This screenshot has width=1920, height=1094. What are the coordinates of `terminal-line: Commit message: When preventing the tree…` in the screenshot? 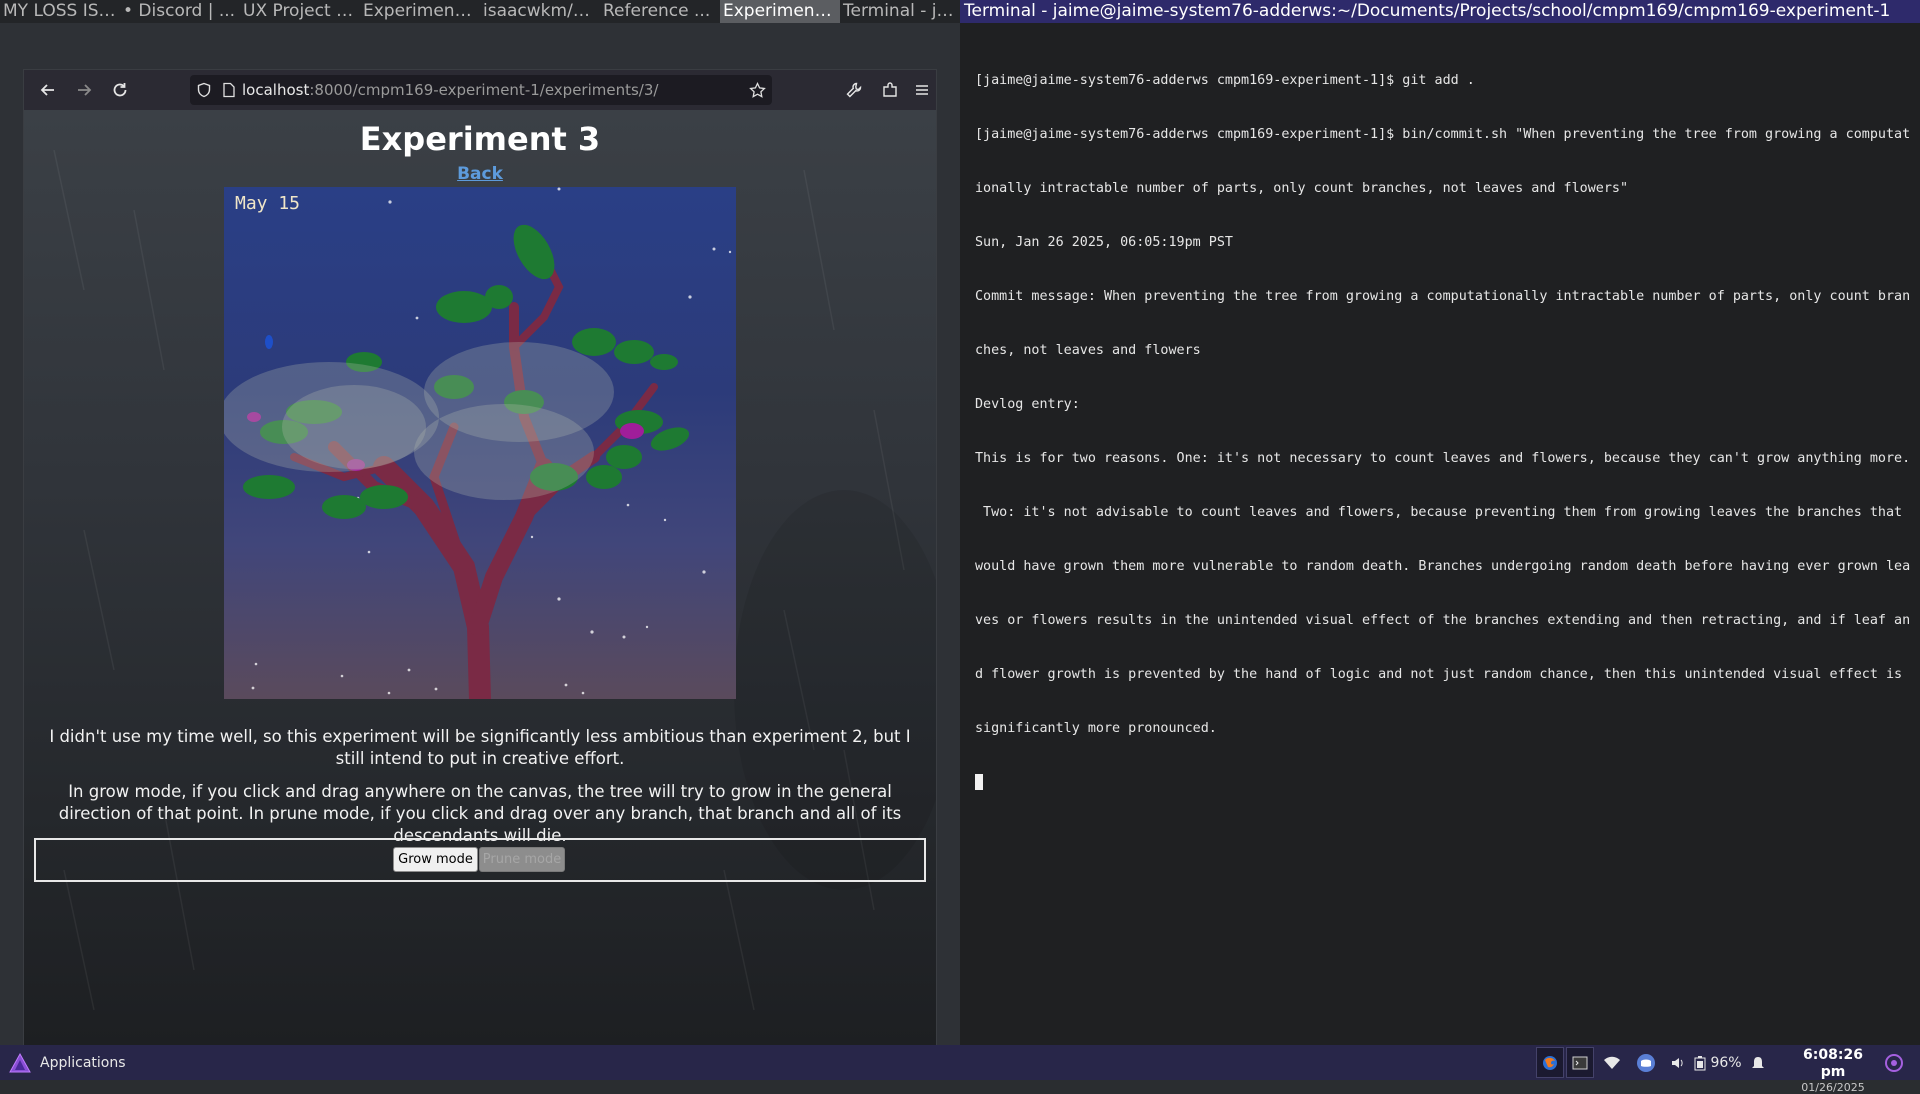 It's located at (1443, 296).